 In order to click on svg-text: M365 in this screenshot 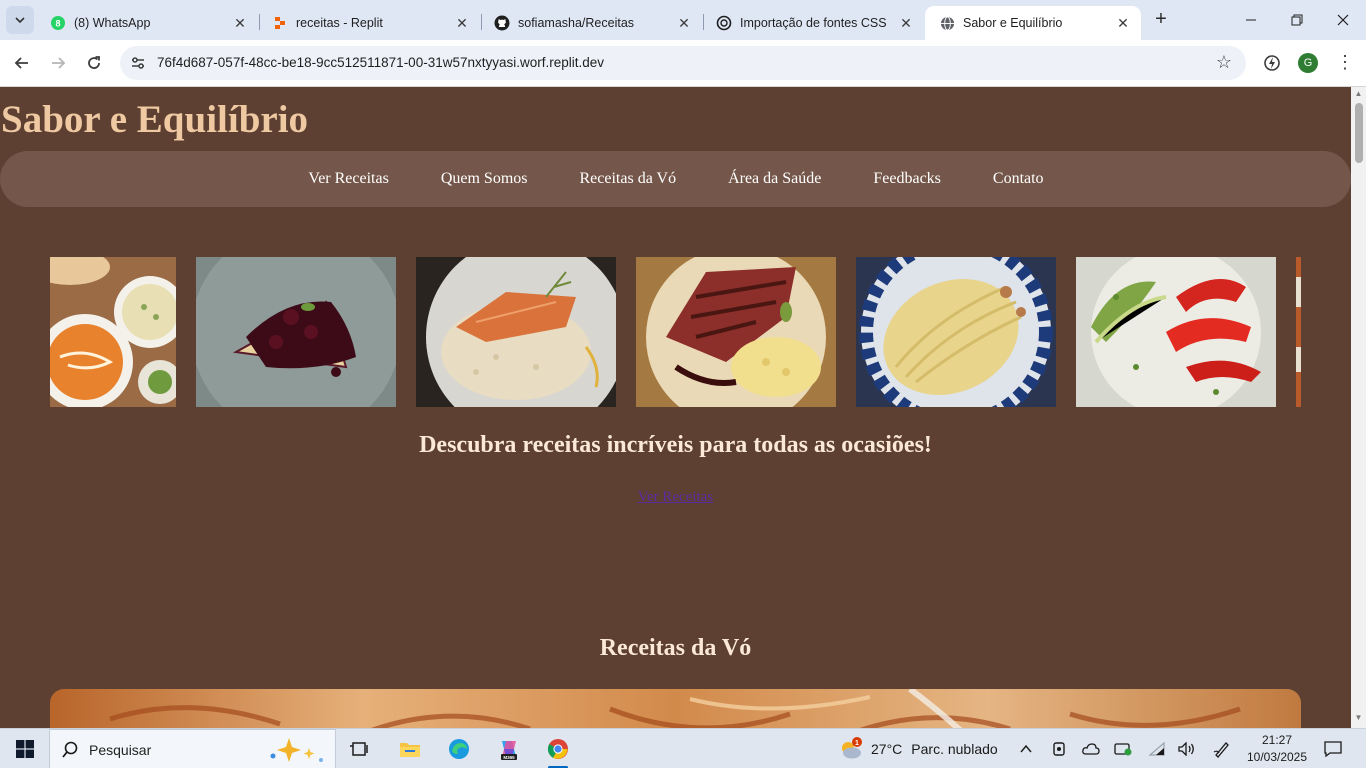, I will do `click(509, 757)`.